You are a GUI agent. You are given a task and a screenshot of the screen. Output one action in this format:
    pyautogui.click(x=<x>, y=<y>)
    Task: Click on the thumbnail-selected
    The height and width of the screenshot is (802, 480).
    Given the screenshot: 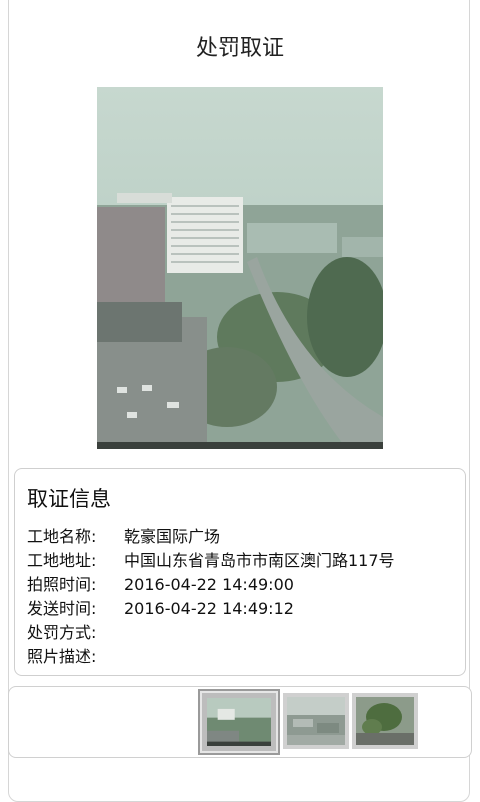 What is the action you would take?
    pyautogui.click(x=239, y=722)
    